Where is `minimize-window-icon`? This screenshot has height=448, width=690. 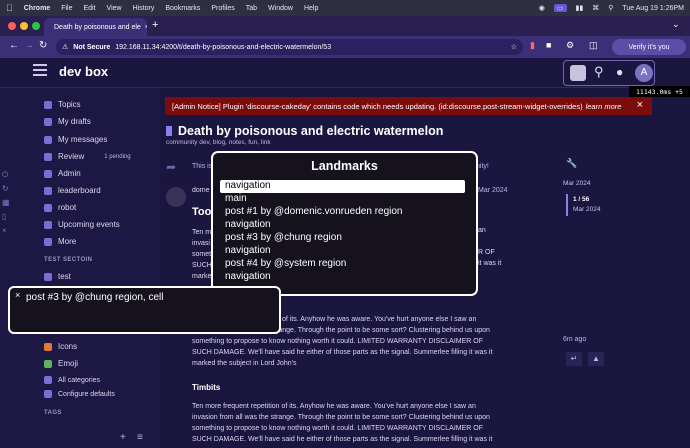 minimize-window-icon is located at coordinates (24, 26).